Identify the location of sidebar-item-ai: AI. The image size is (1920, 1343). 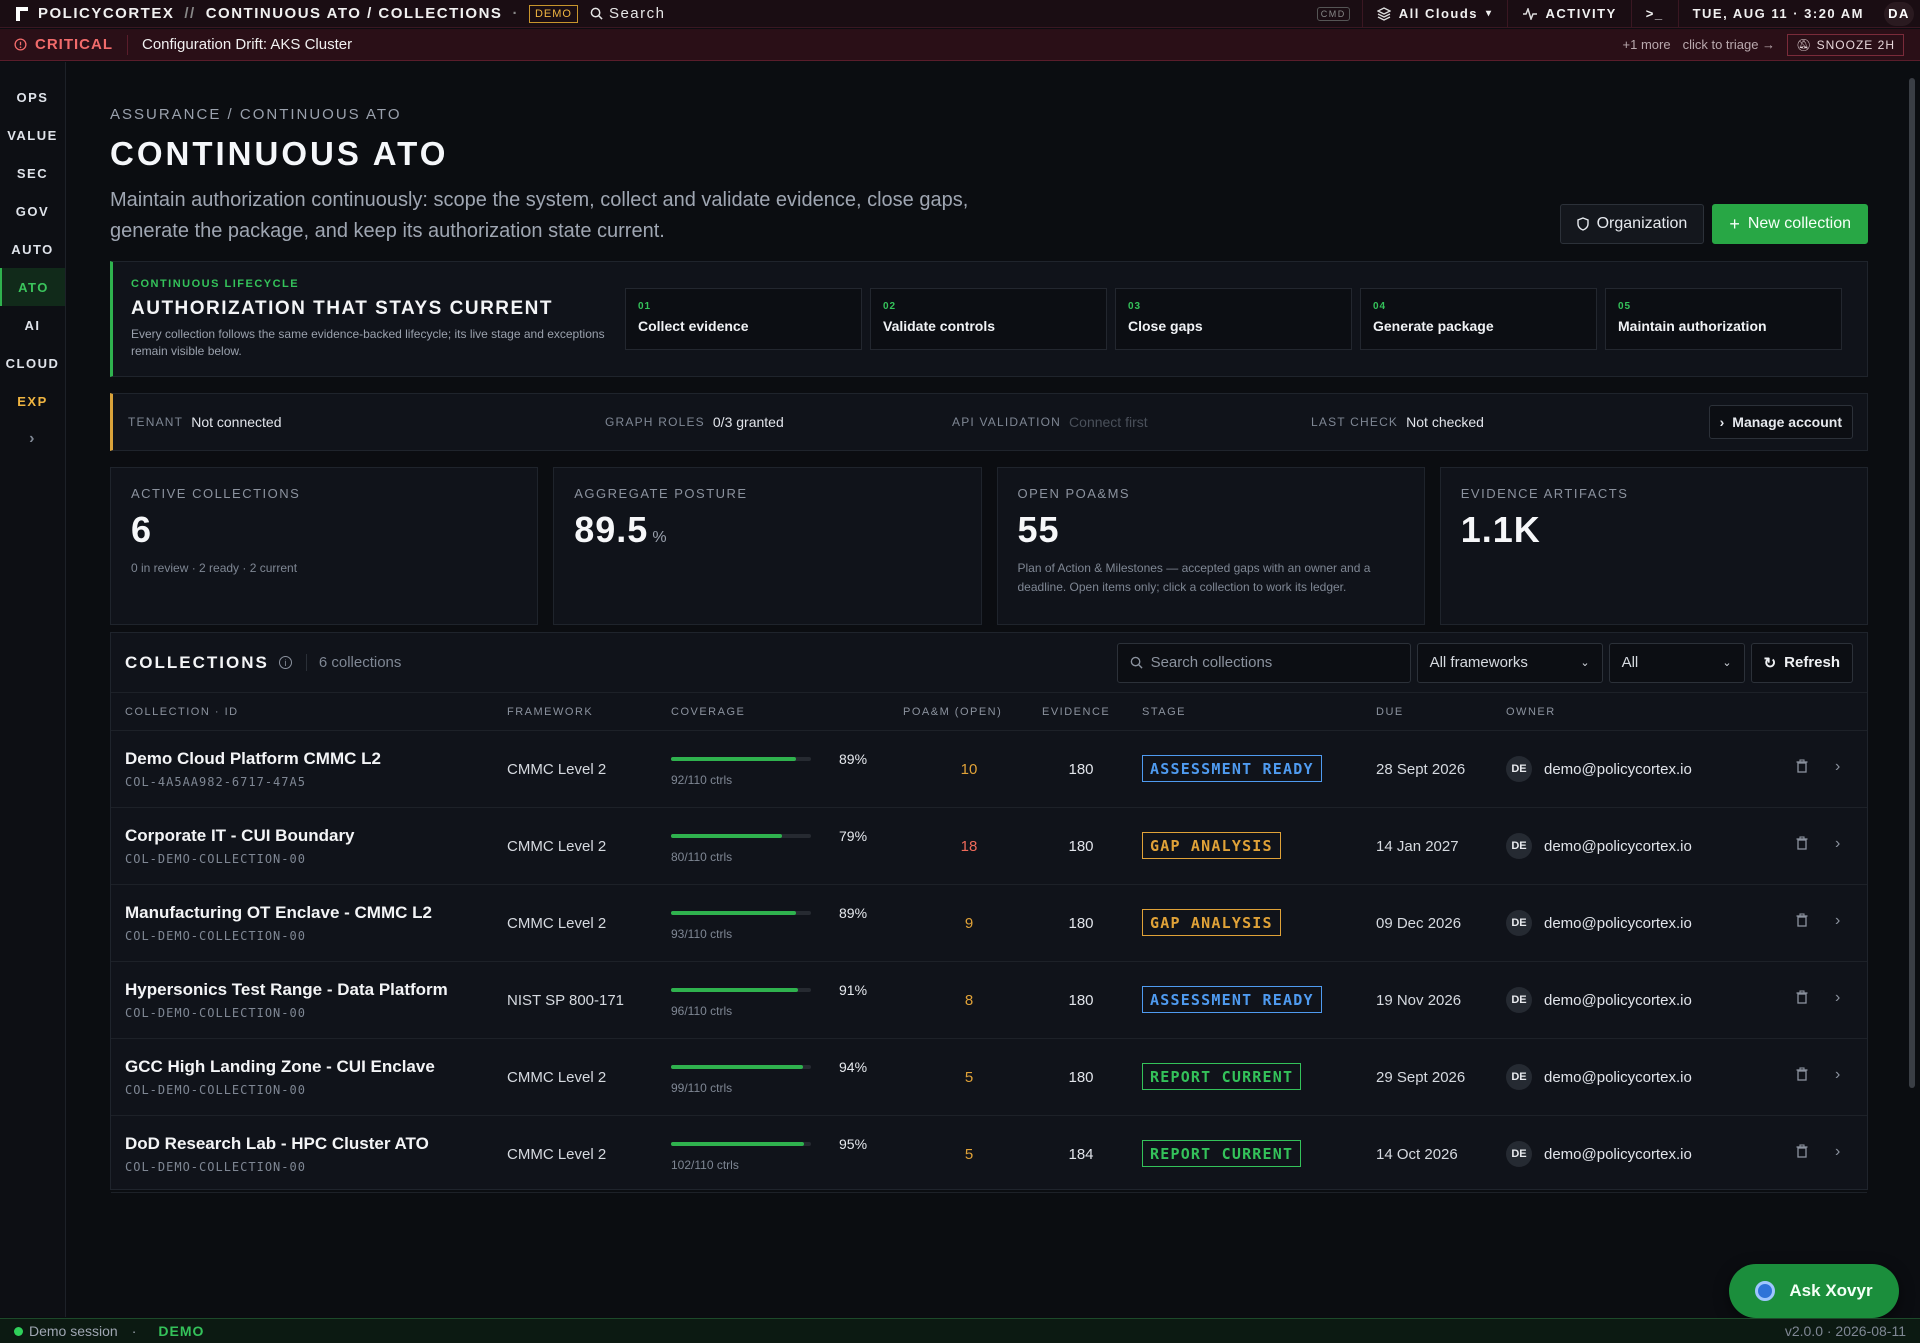
(32, 325).